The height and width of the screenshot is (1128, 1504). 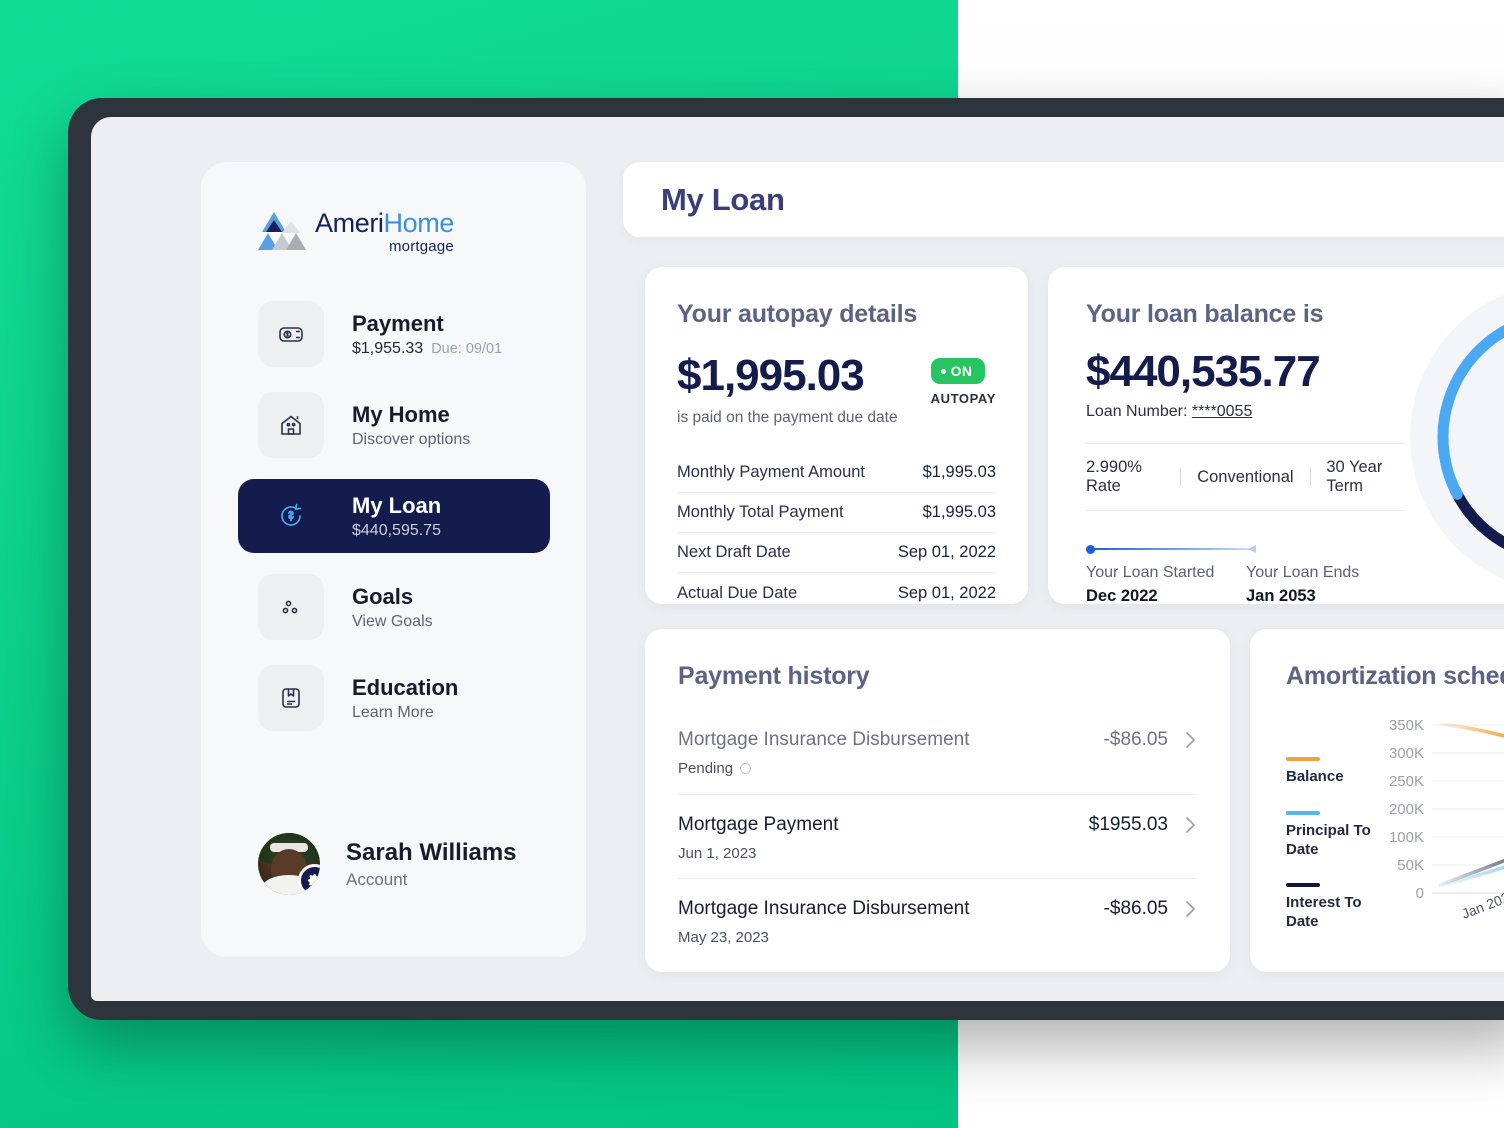 What do you see at coordinates (1354, 476) in the screenshot?
I see `loan-term: 30 Year Term` at bounding box center [1354, 476].